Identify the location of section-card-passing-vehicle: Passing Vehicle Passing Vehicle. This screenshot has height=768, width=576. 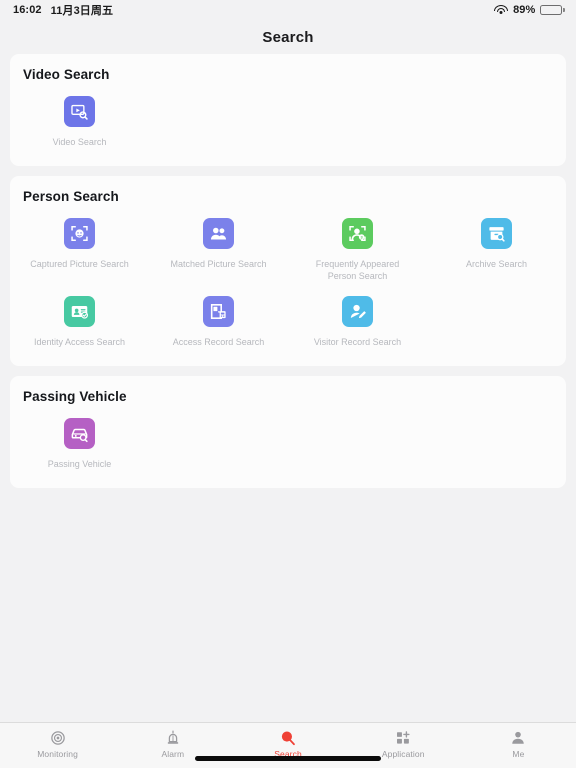
(288, 432).